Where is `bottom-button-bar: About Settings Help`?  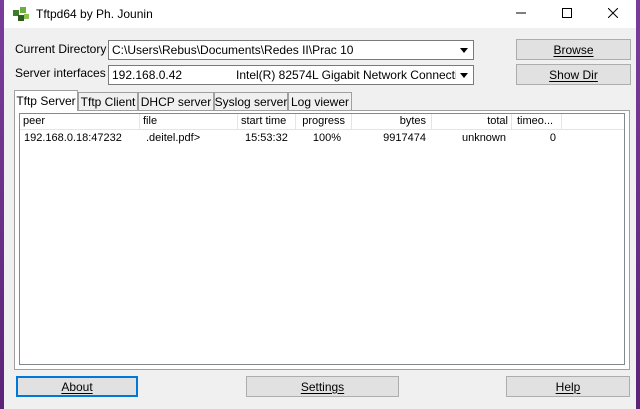 bottom-button-bar: About Settings Help is located at coordinates (320, 389).